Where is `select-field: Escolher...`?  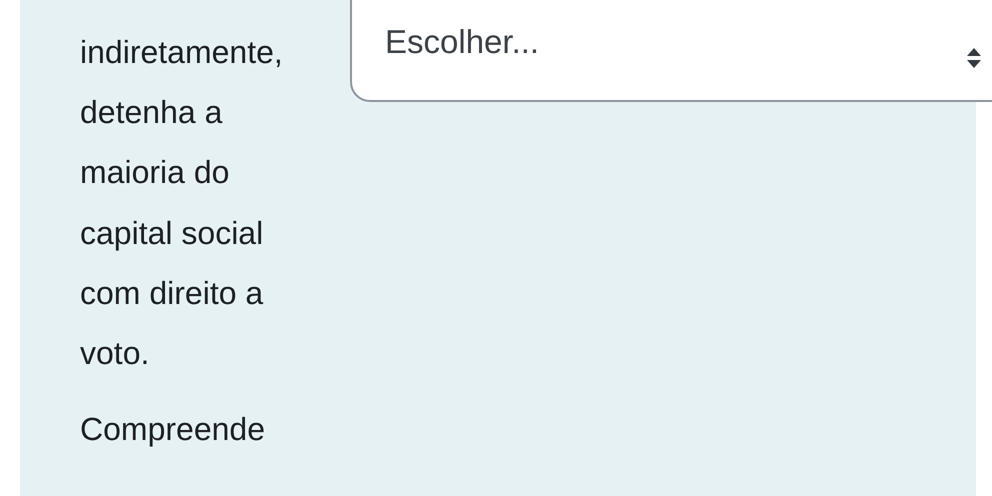 select-field: Escolher... is located at coordinates (671, 51).